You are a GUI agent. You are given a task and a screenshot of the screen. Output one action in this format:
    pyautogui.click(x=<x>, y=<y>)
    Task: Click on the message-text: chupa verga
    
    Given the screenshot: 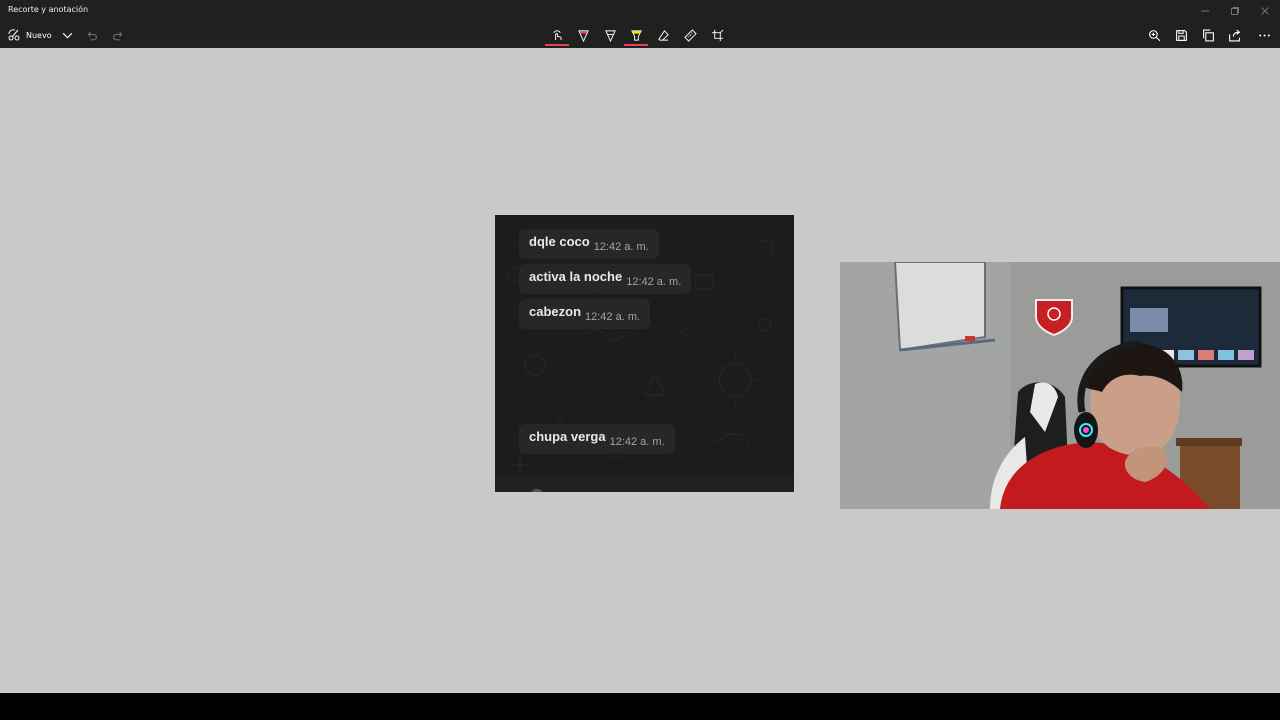 What is the action you would take?
    pyautogui.click(x=567, y=436)
    